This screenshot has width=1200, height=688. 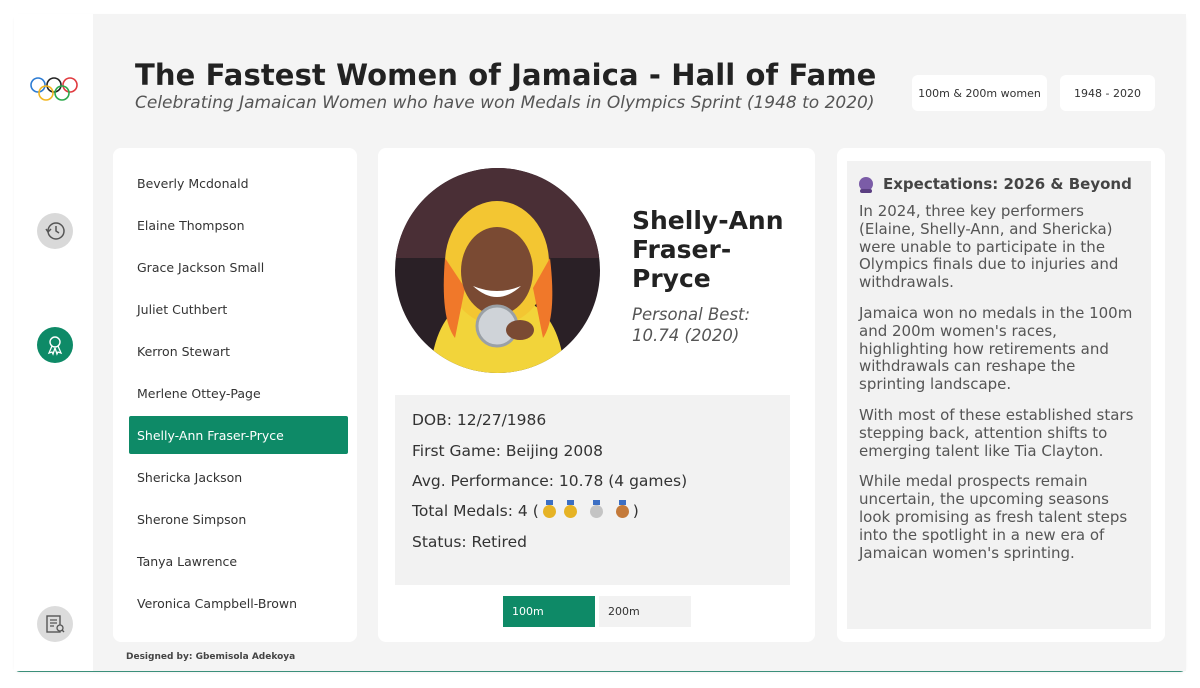 What do you see at coordinates (238, 183) in the screenshot?
I see `athlete-item: Beverly Mcdonald` at bounding box center [238, 183].